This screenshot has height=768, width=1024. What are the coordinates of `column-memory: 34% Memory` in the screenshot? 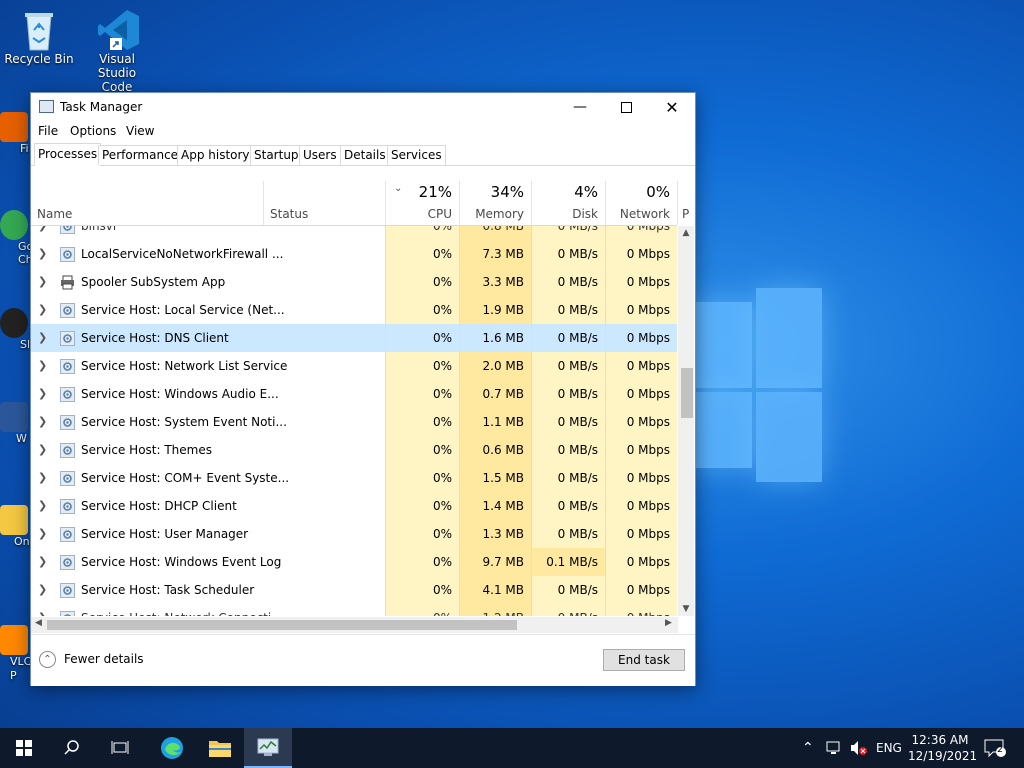 It's located at (495, 203).